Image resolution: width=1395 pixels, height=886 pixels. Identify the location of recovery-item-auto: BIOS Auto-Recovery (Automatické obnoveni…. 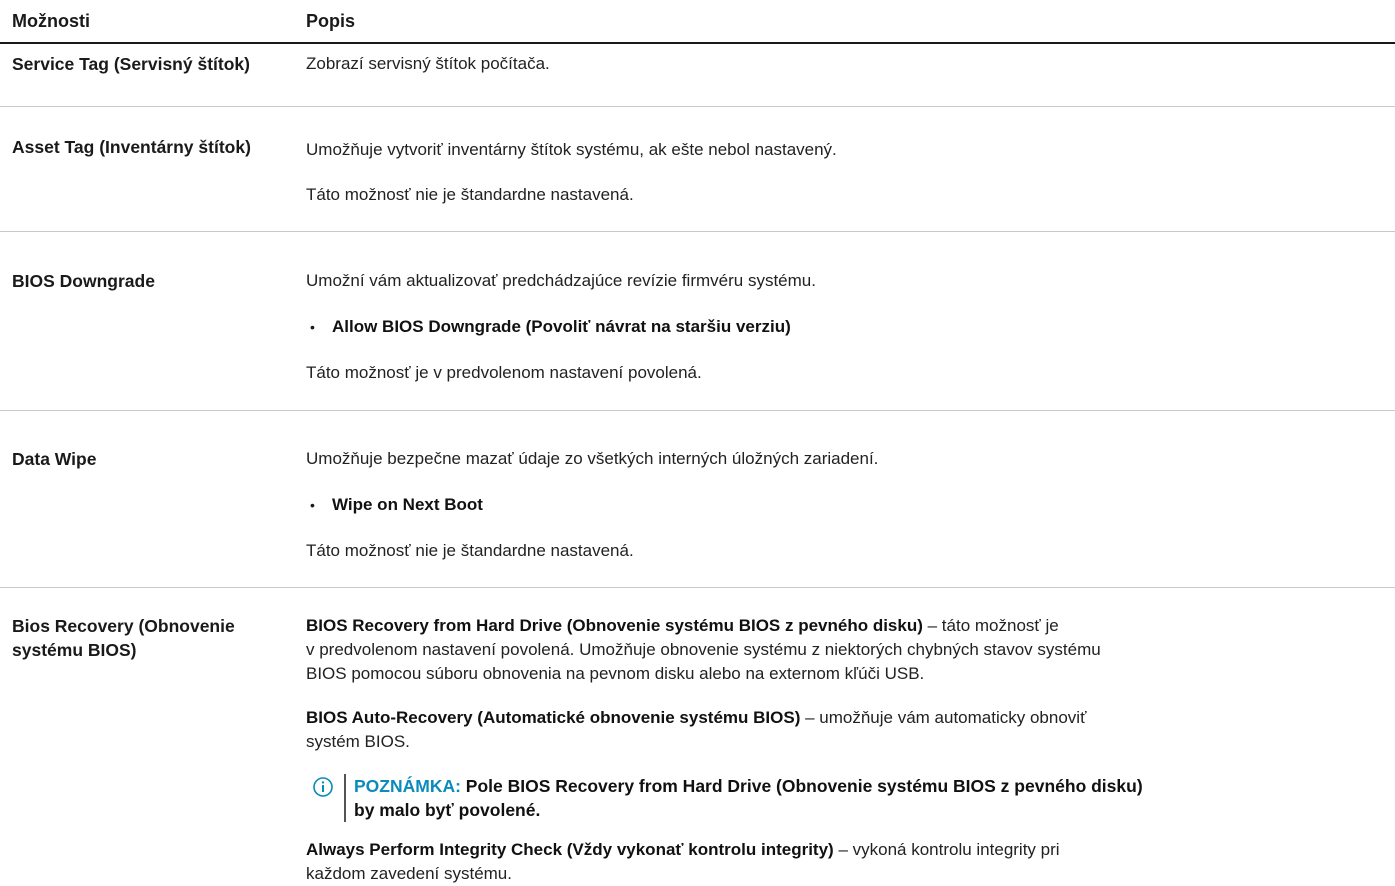
(843, 730).